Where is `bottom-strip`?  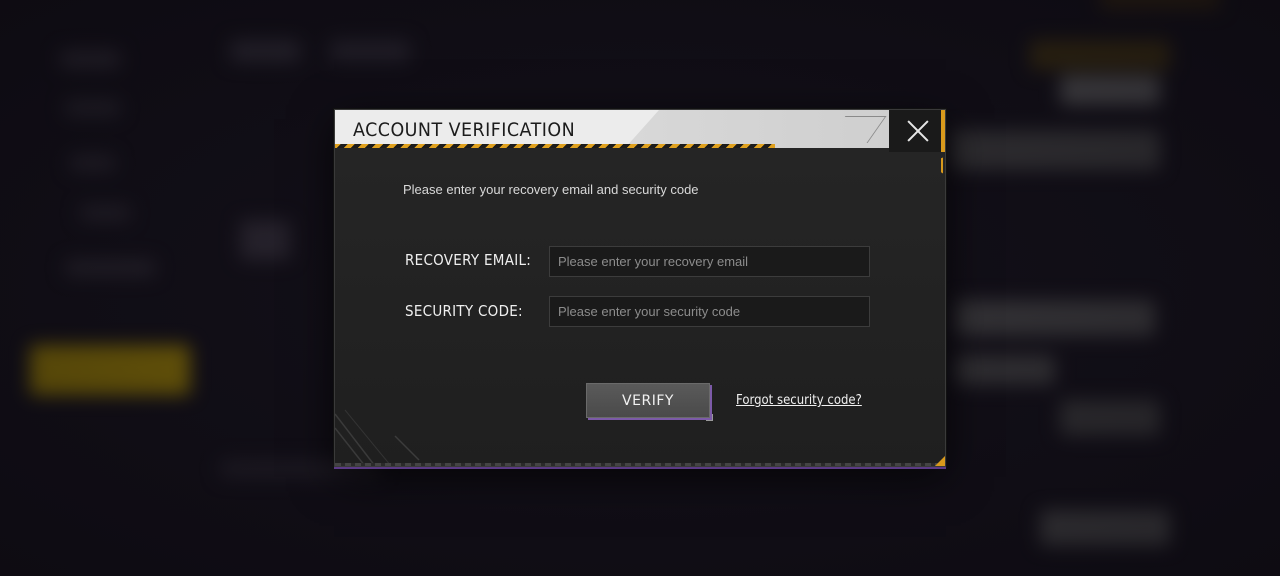
bottom-strip is located at coordinates (640, 464).